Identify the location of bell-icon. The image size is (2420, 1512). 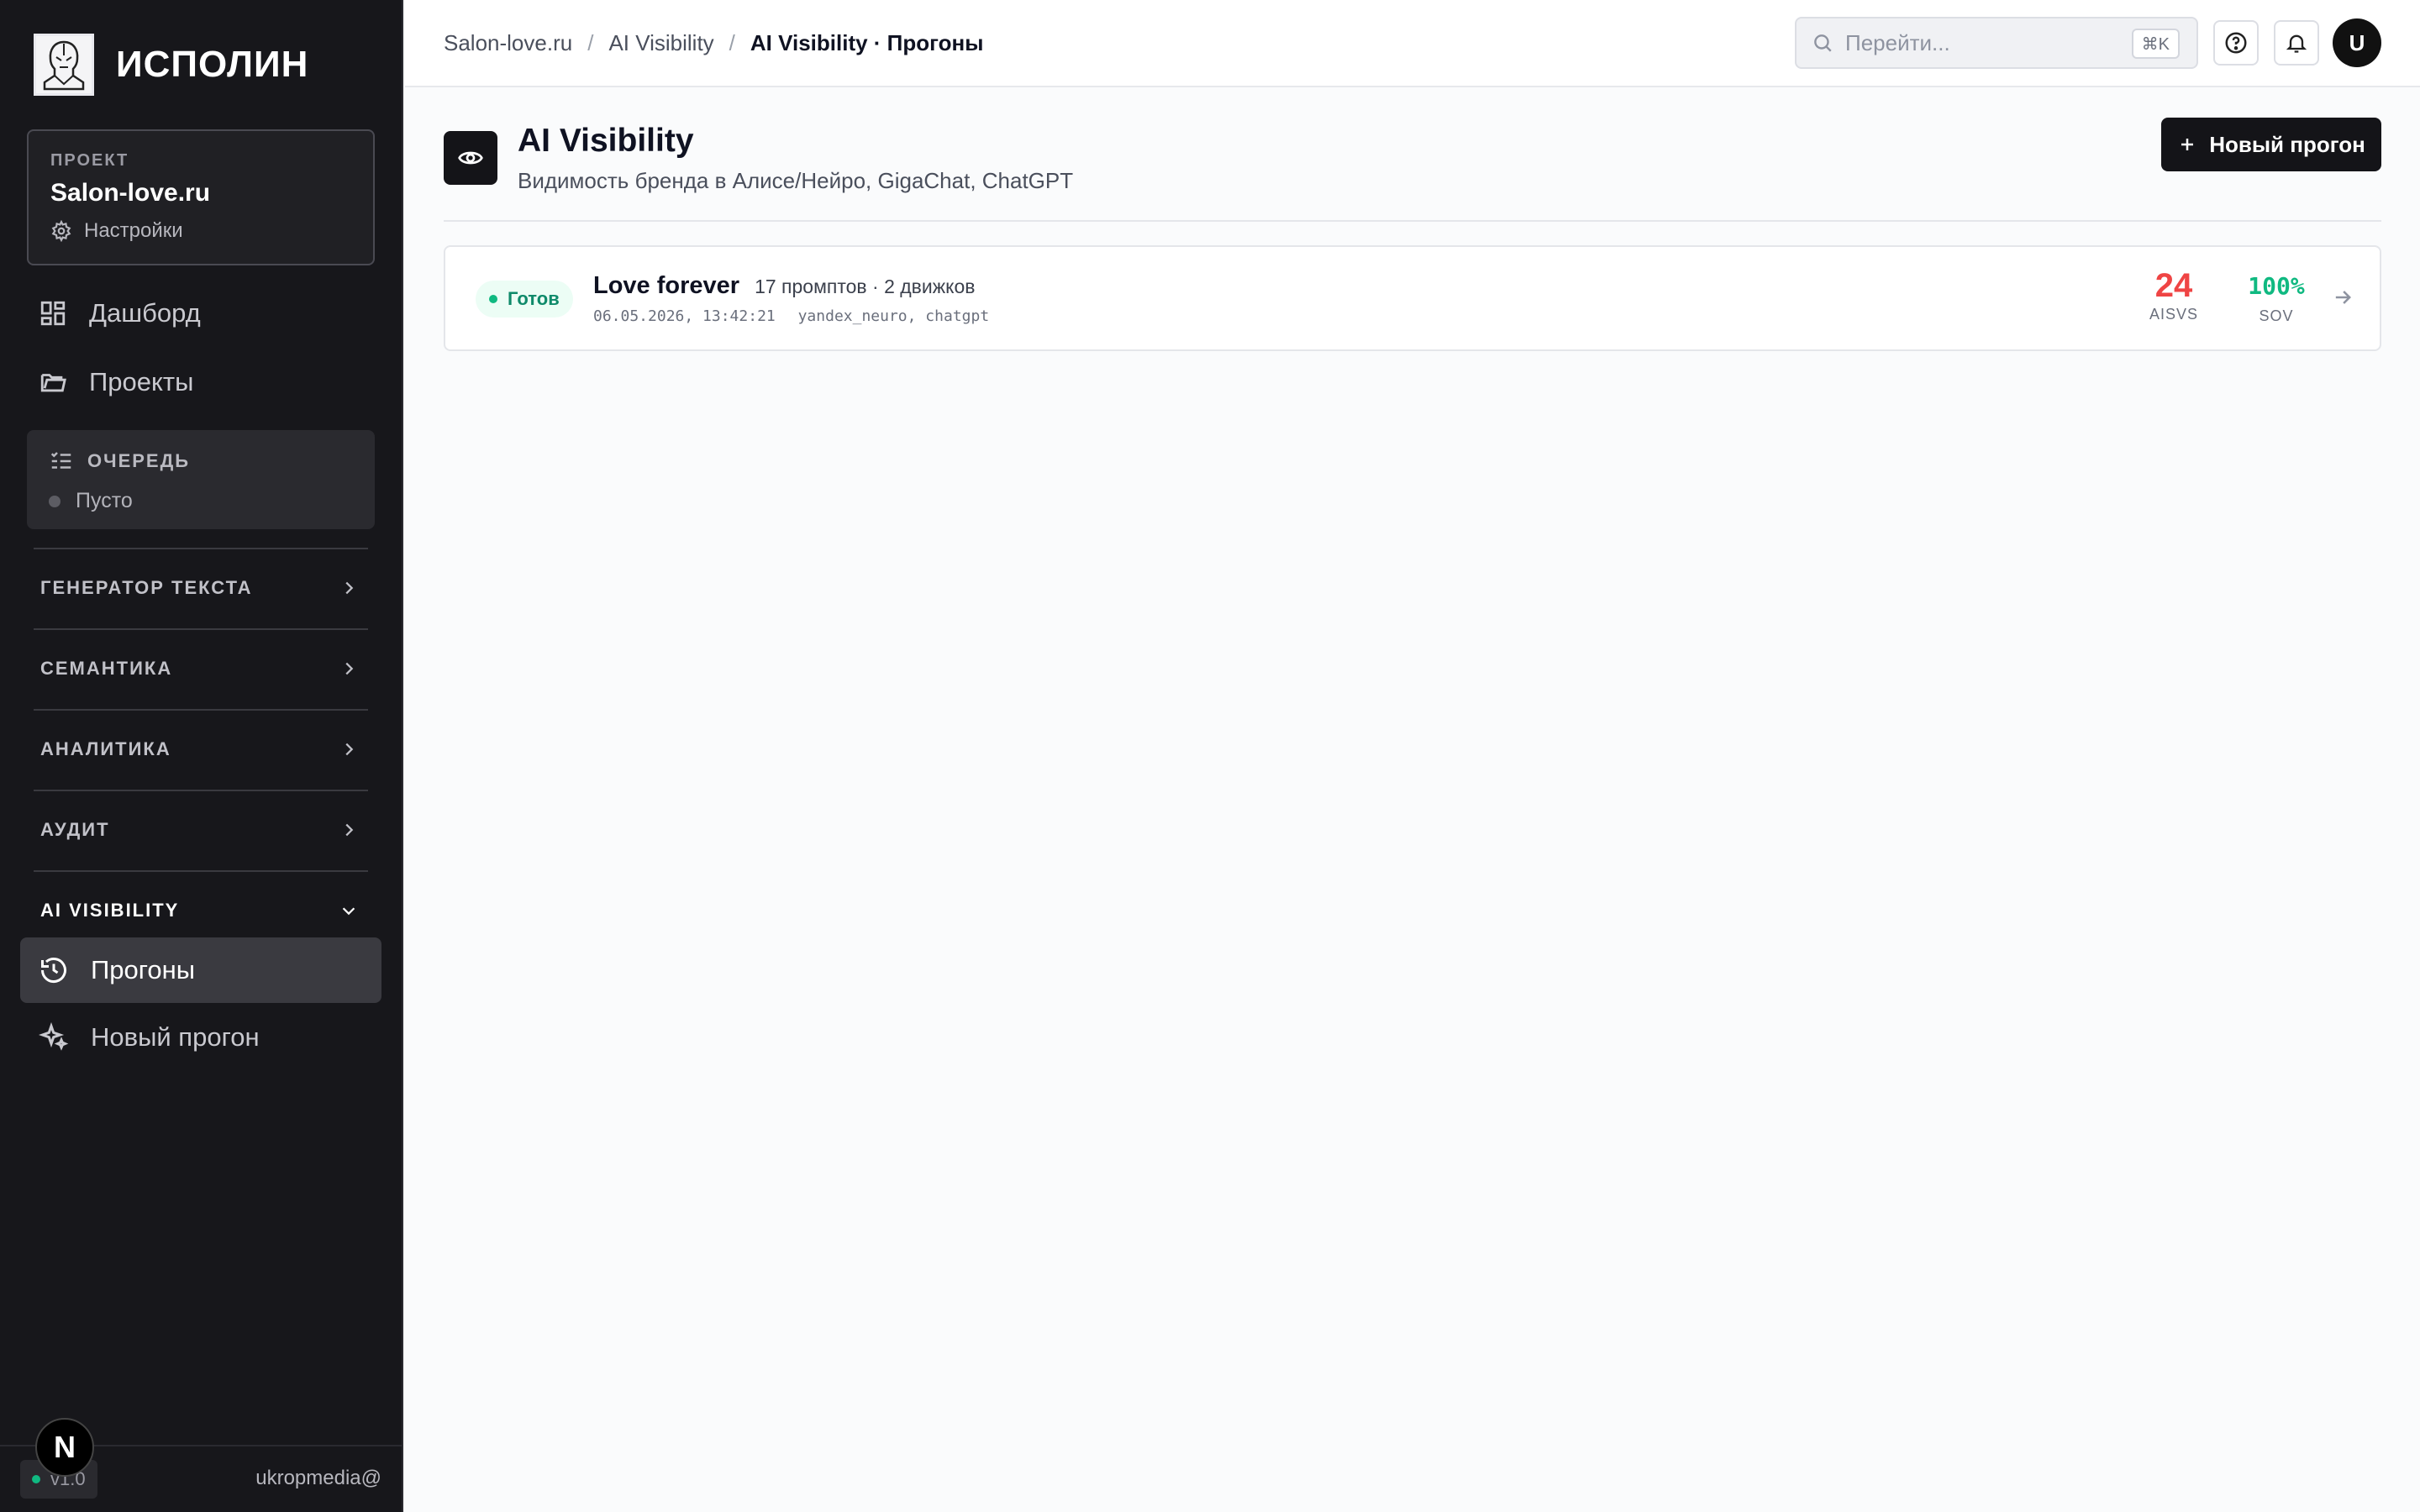
(2296, 43).